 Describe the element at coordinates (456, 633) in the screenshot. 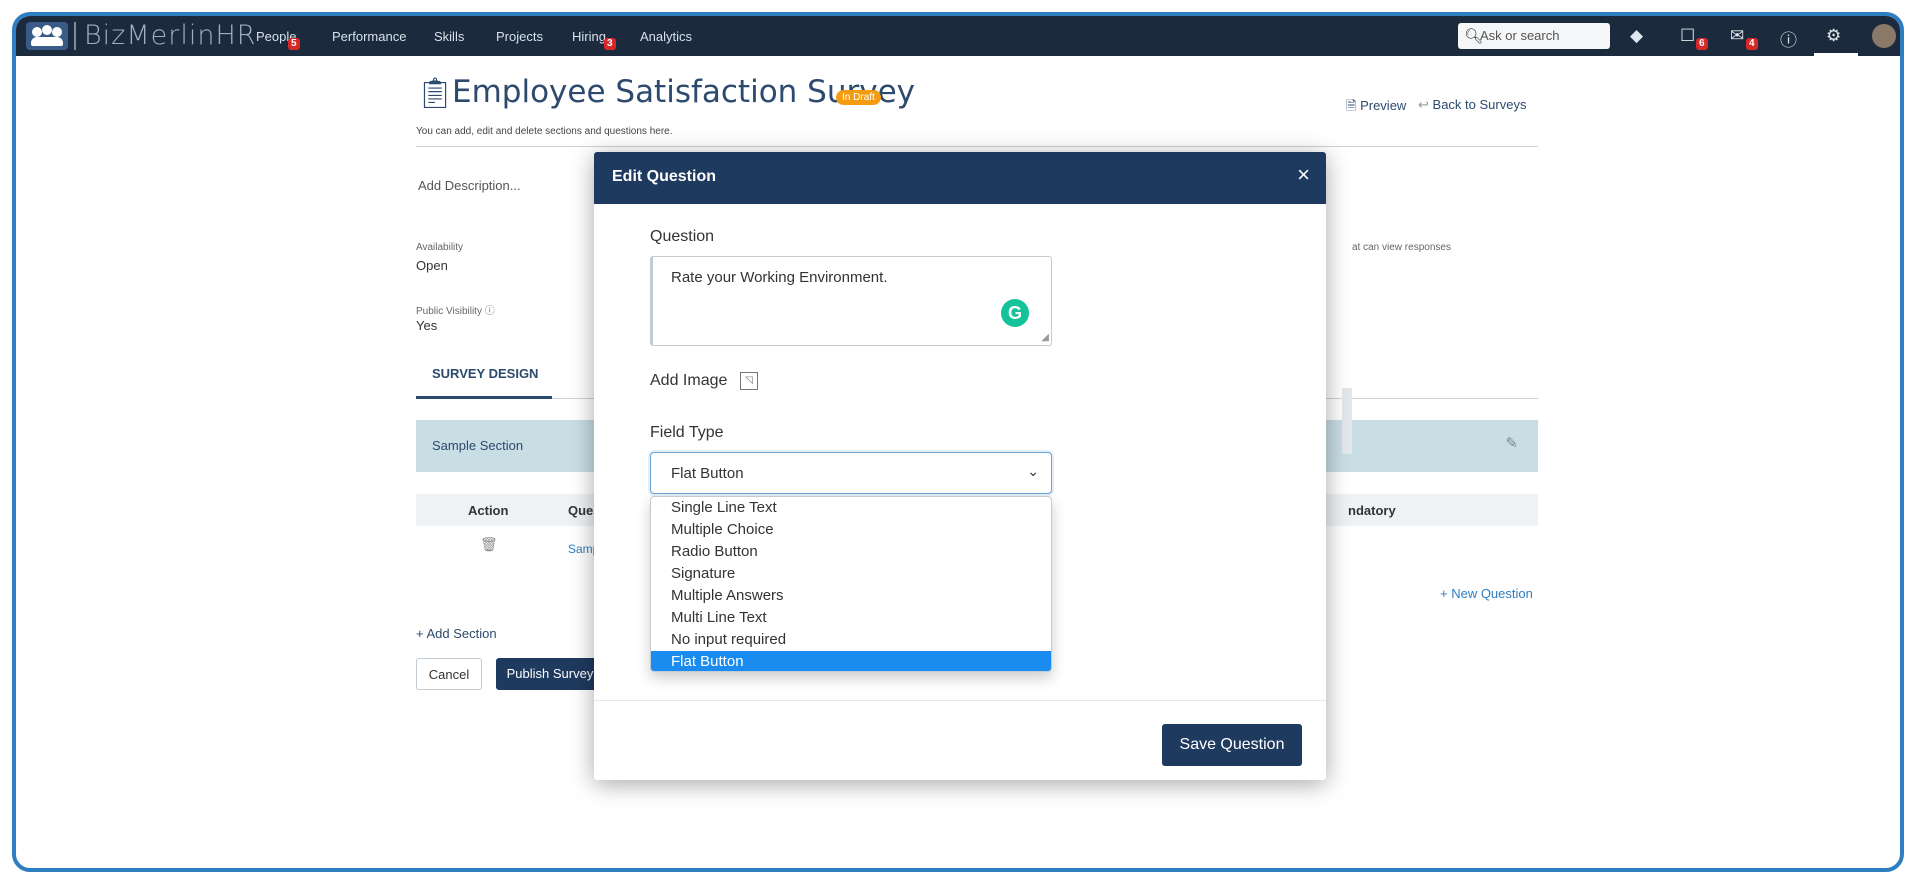

I see `add-section-link: + Add Section` at that location.